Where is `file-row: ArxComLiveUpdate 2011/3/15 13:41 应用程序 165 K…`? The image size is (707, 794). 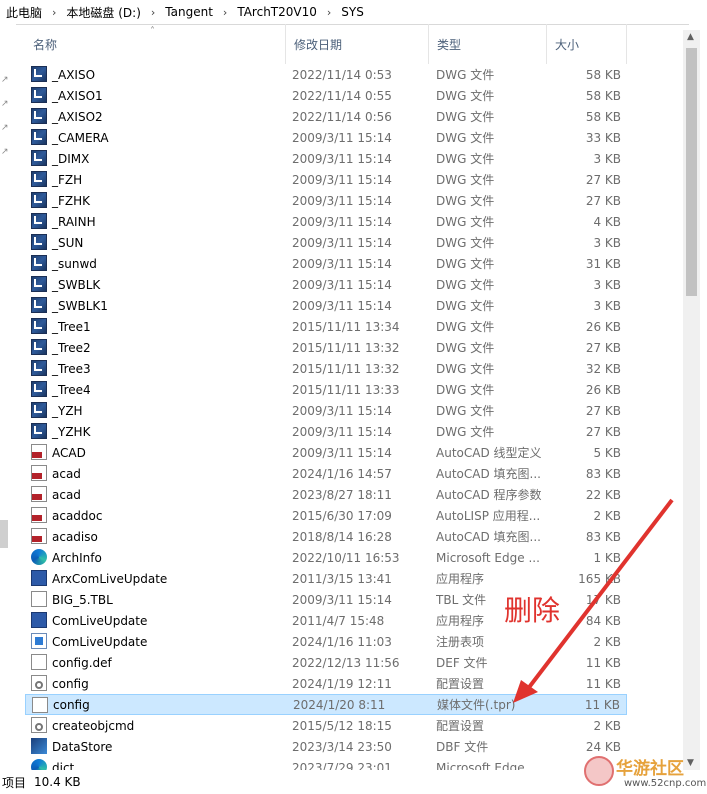
file-row: ArxComLiveUpdate 2011/3/15 13:41 应用程序 165 K… is located at coordinates (326, 578).